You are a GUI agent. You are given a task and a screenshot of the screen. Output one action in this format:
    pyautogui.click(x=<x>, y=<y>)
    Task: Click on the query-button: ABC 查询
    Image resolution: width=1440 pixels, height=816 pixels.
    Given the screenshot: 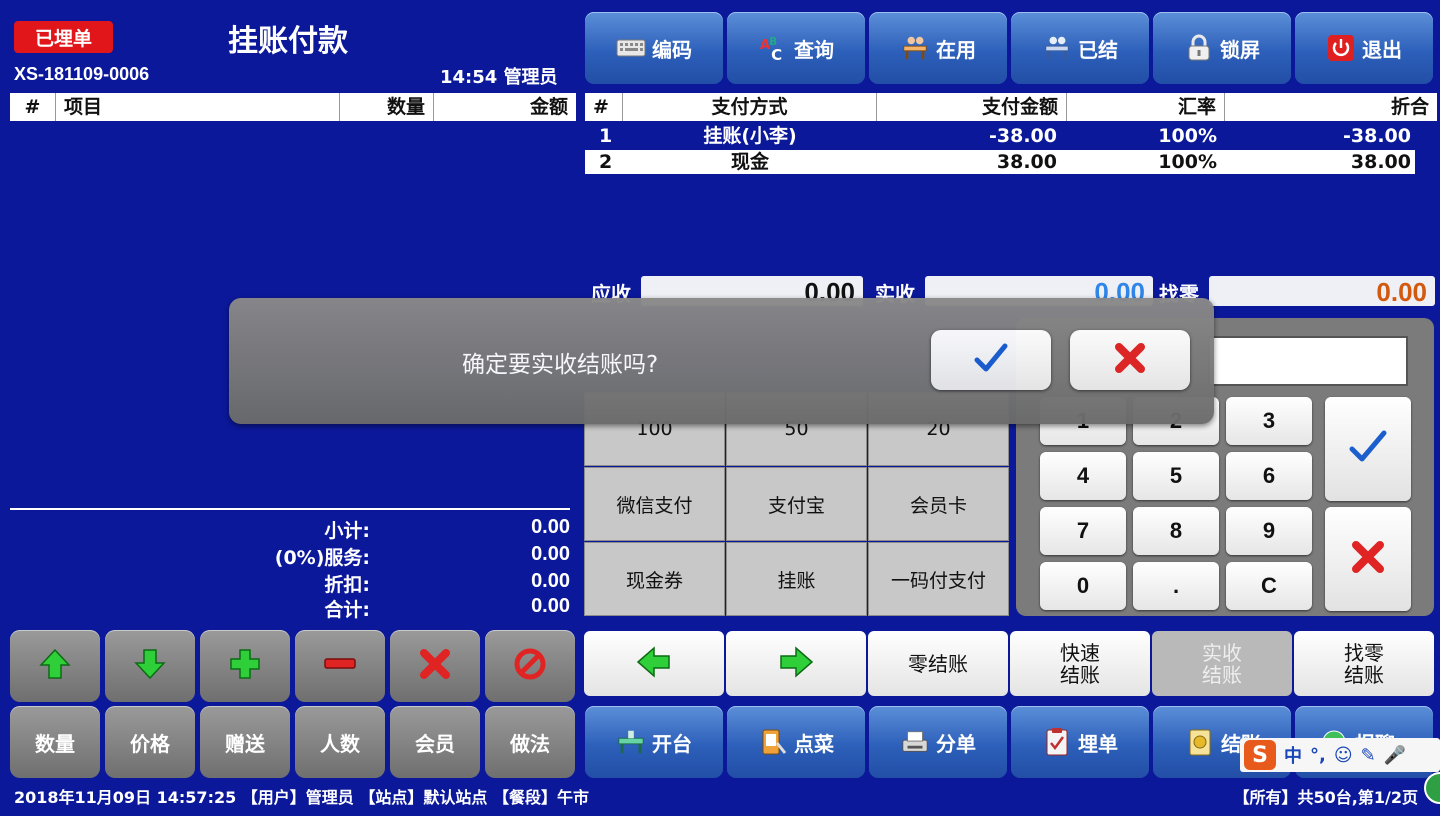 What is the action you would take?
    pyautogui.click(x=796, y=48)
    